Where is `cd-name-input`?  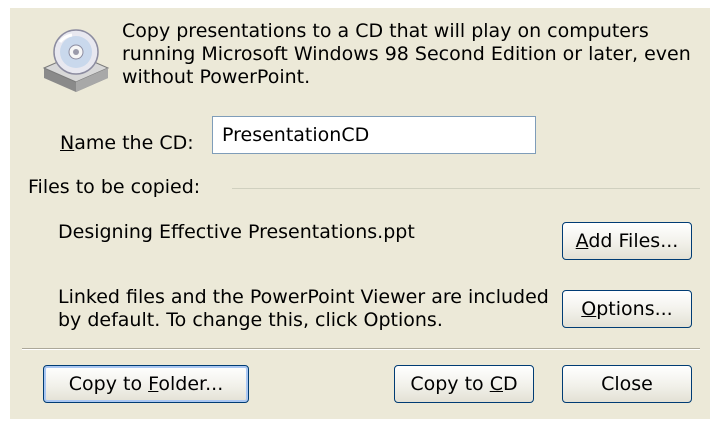
cd-name-input is located at coordinates (374, 135).